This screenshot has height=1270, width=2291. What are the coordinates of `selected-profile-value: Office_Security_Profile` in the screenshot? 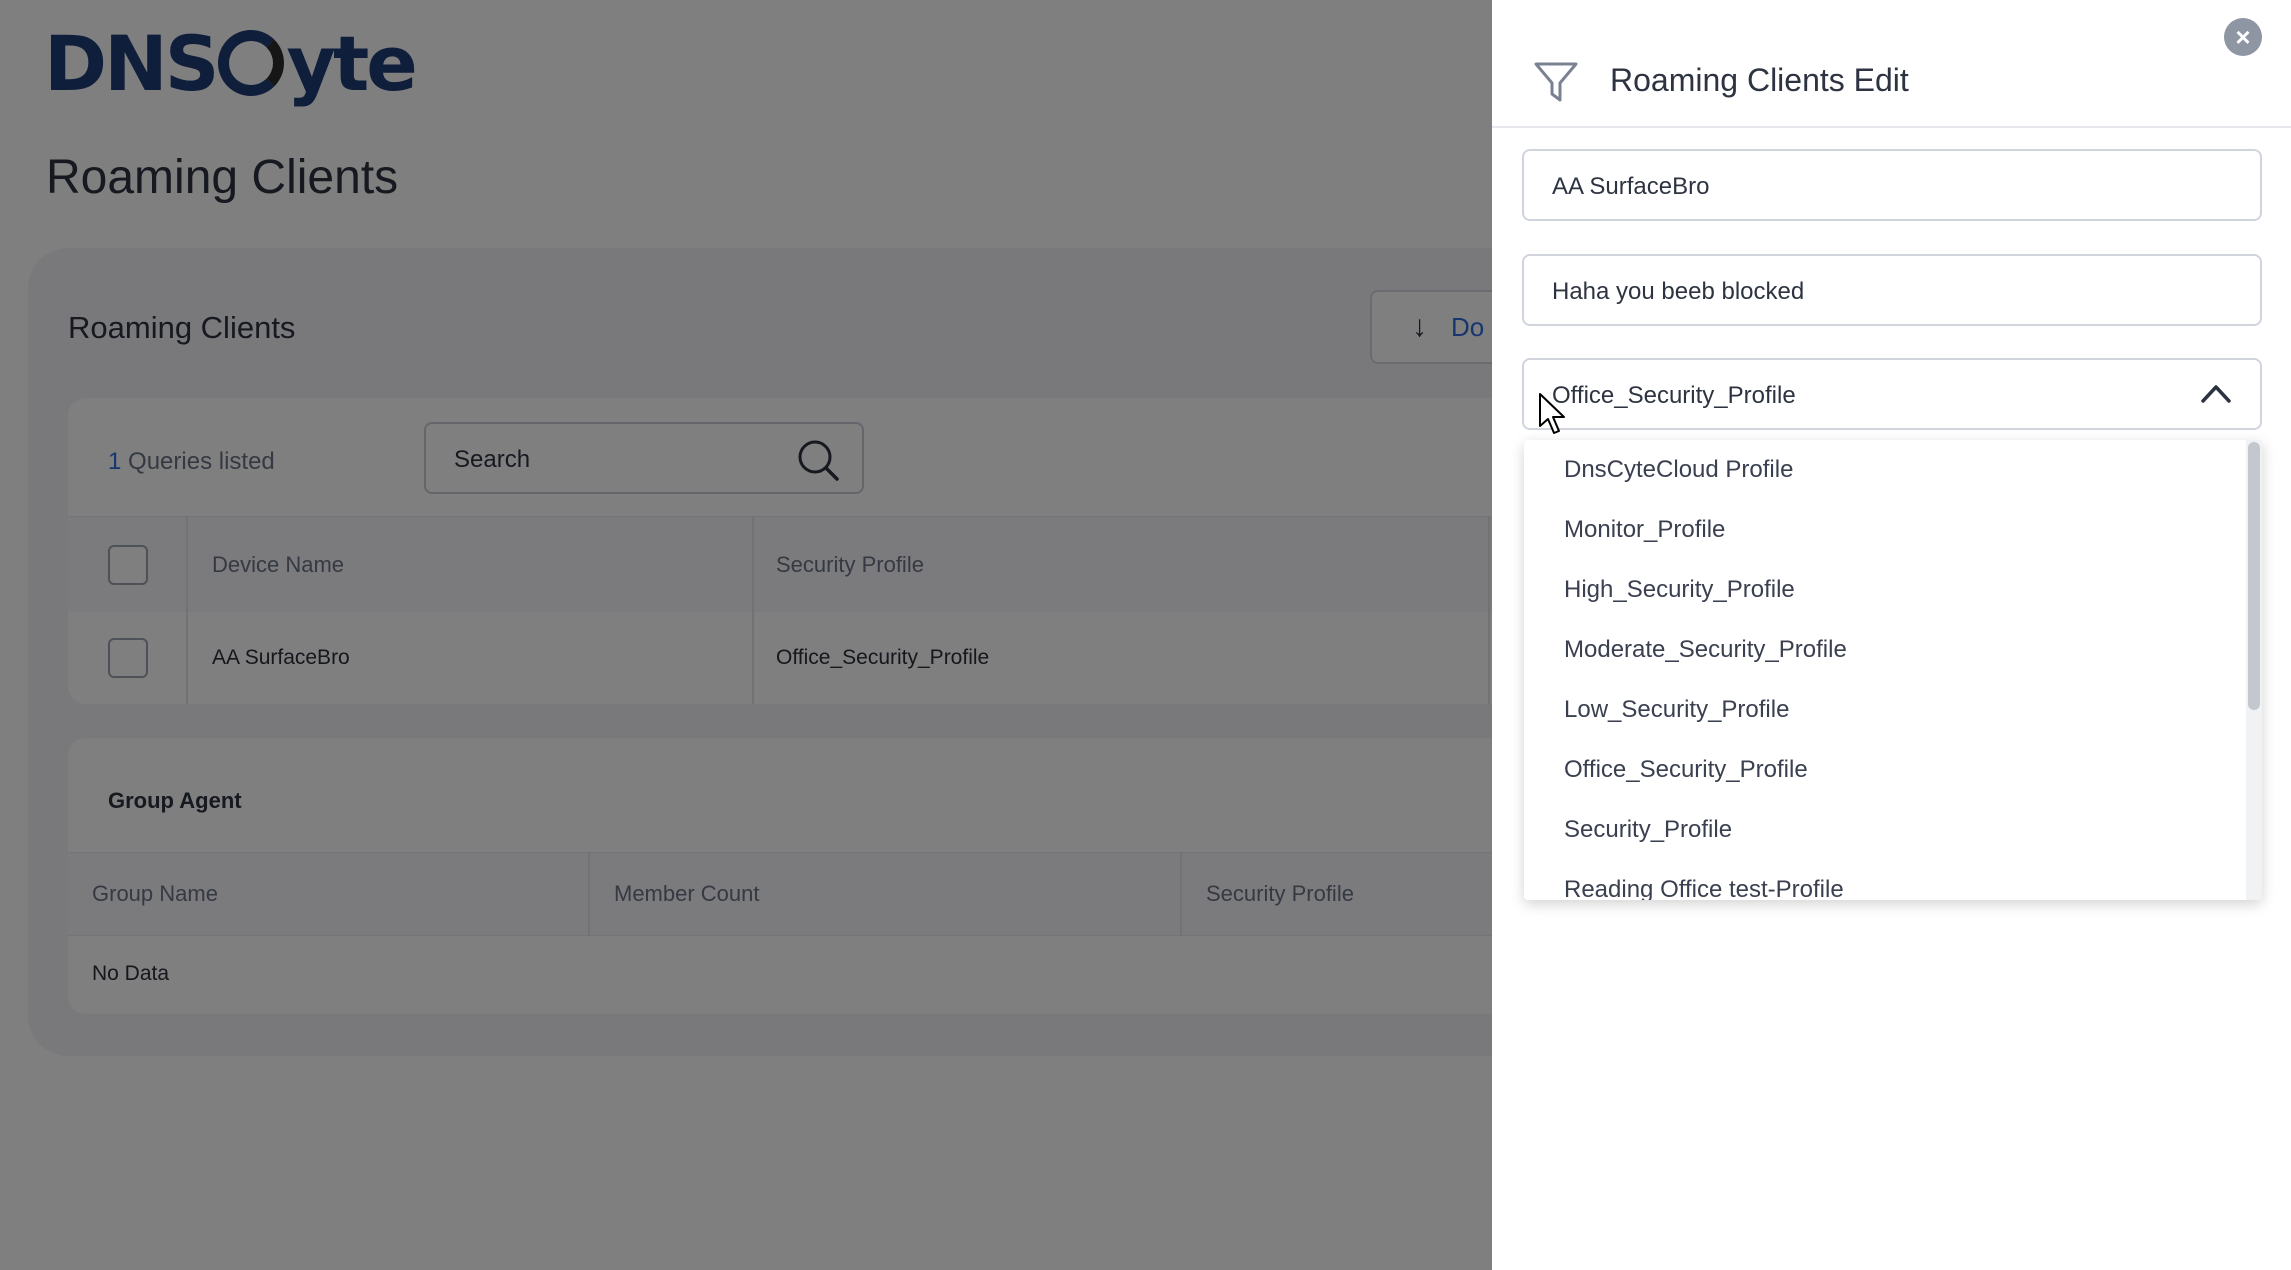 It's located at (1674, 395).